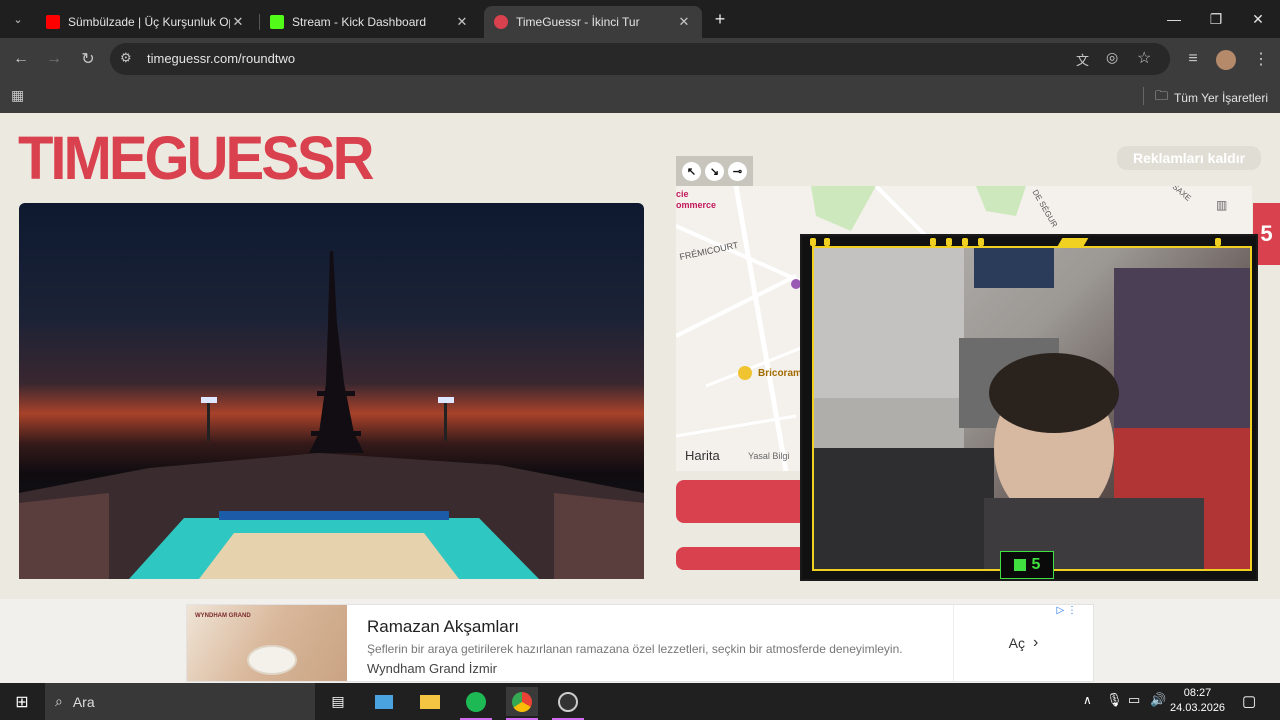 The image size is (1280, 720). I want to click on reload-icon: ↻, so click(88, 59).